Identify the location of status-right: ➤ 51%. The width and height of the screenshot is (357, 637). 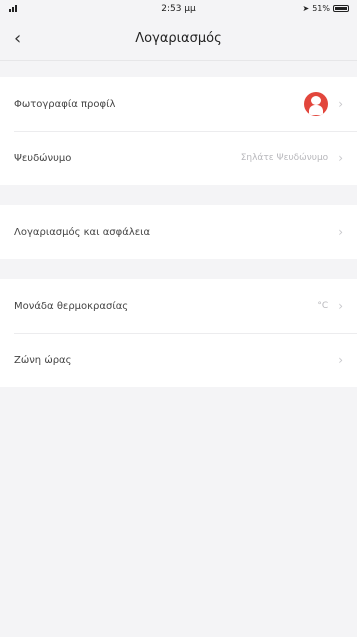
(326, 8).